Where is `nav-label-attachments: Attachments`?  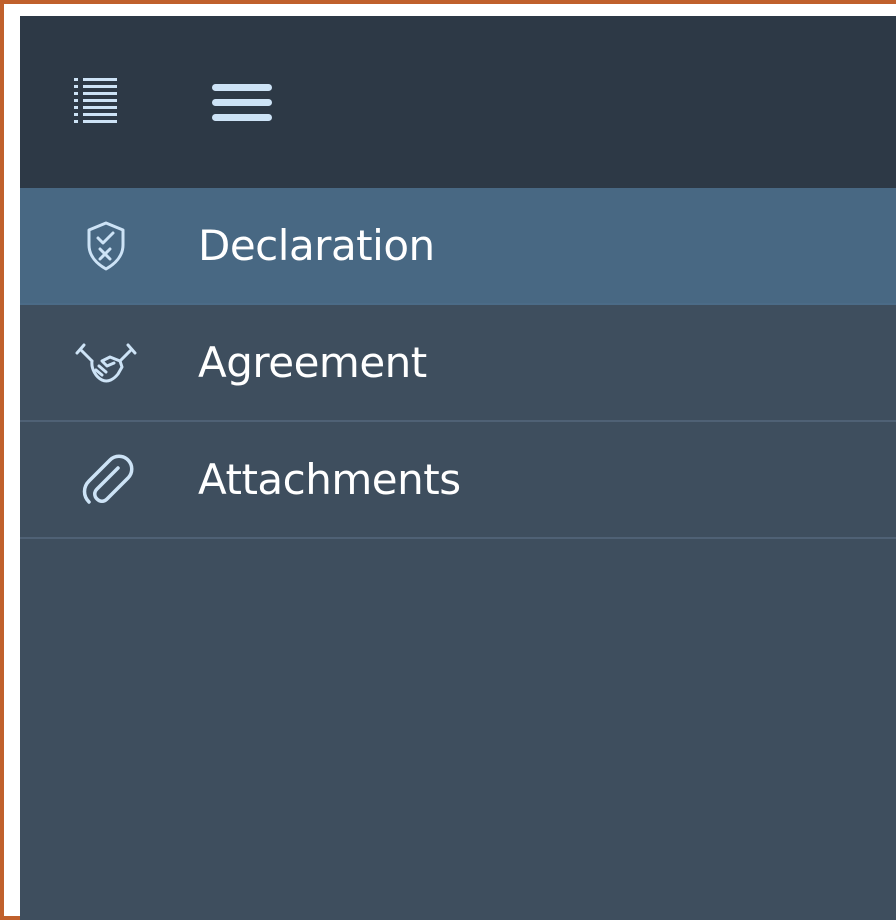 nav-label-attachments: Attachments is located at coordinates (329, 479).